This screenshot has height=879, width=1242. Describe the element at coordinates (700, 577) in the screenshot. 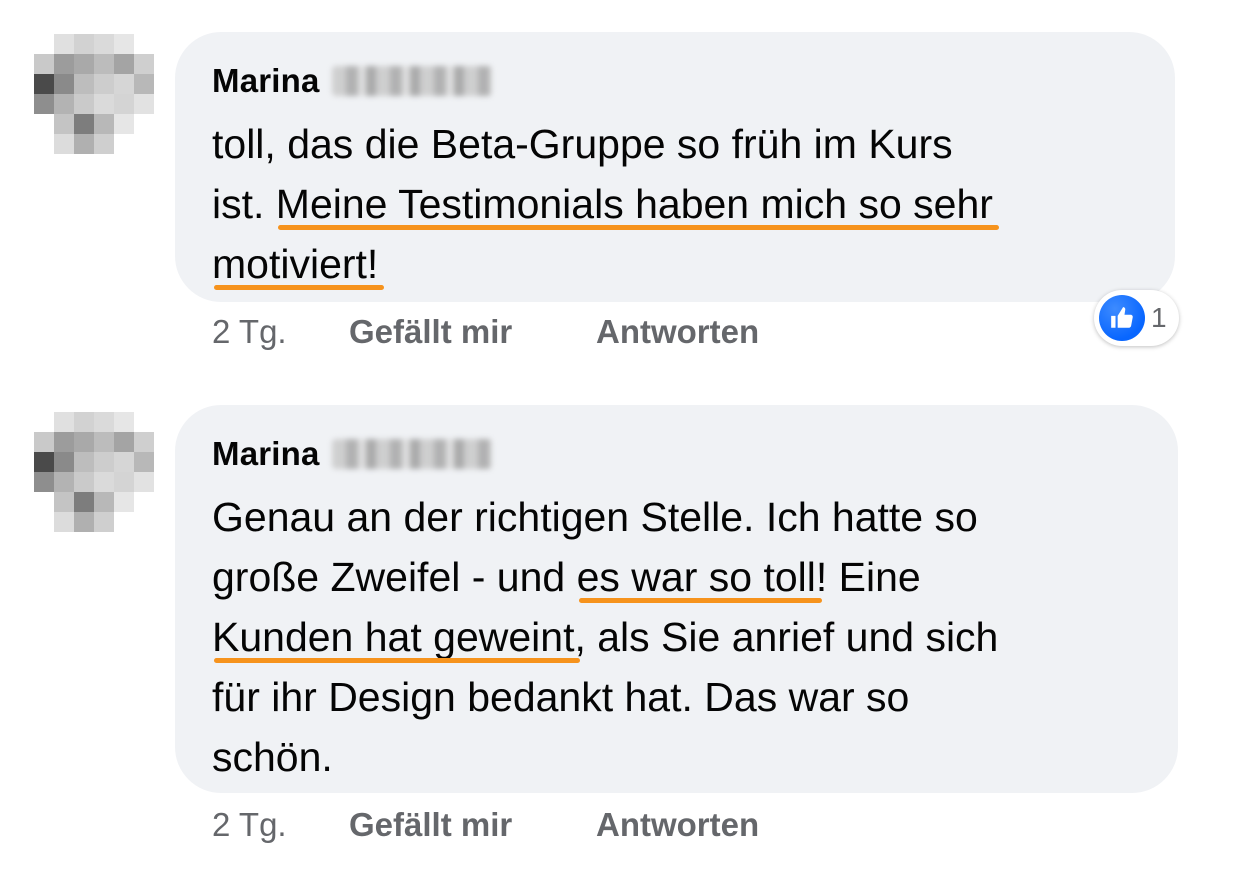

I see `highlighted-text: es war so toll` at that location.